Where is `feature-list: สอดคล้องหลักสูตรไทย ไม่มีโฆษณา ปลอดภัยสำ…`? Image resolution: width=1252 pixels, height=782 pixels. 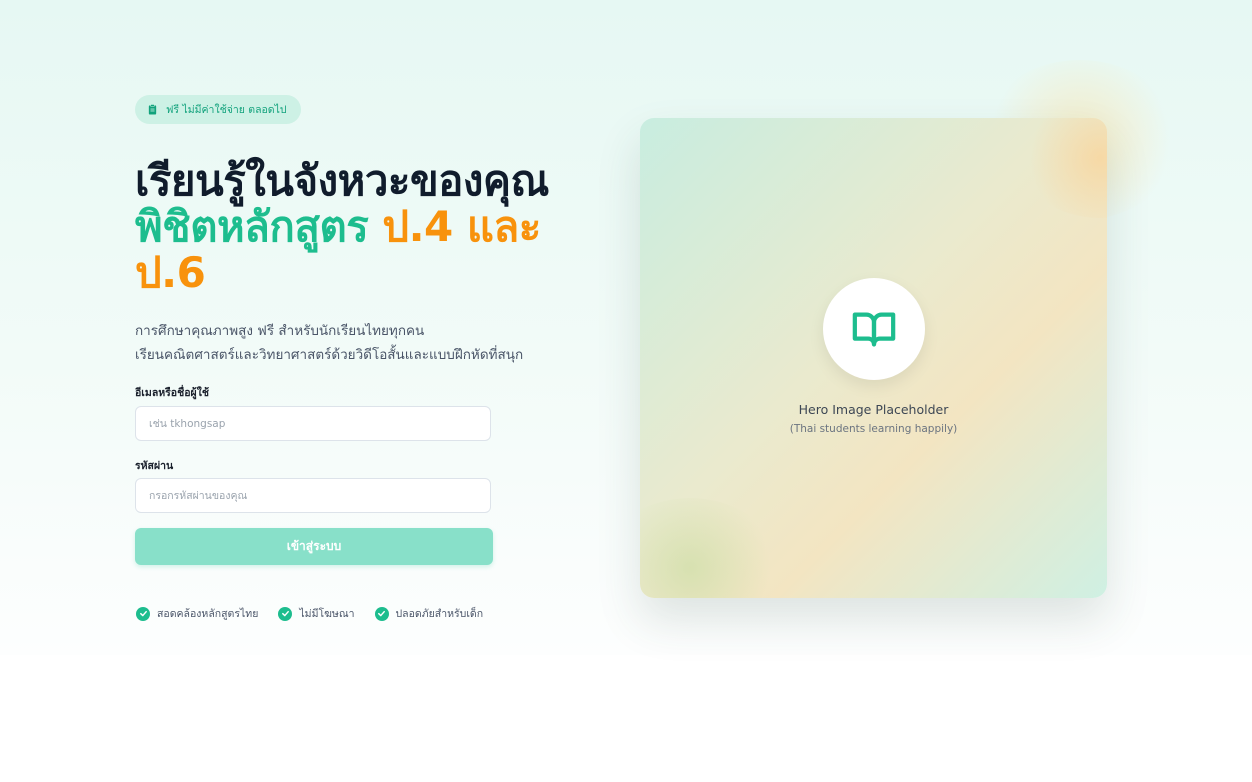 feature-list: สอดคล้องหลักสูตรไทย ไม่มีโฆษณา ปลอดภัยสำ… is located at coordinates (309, 613).